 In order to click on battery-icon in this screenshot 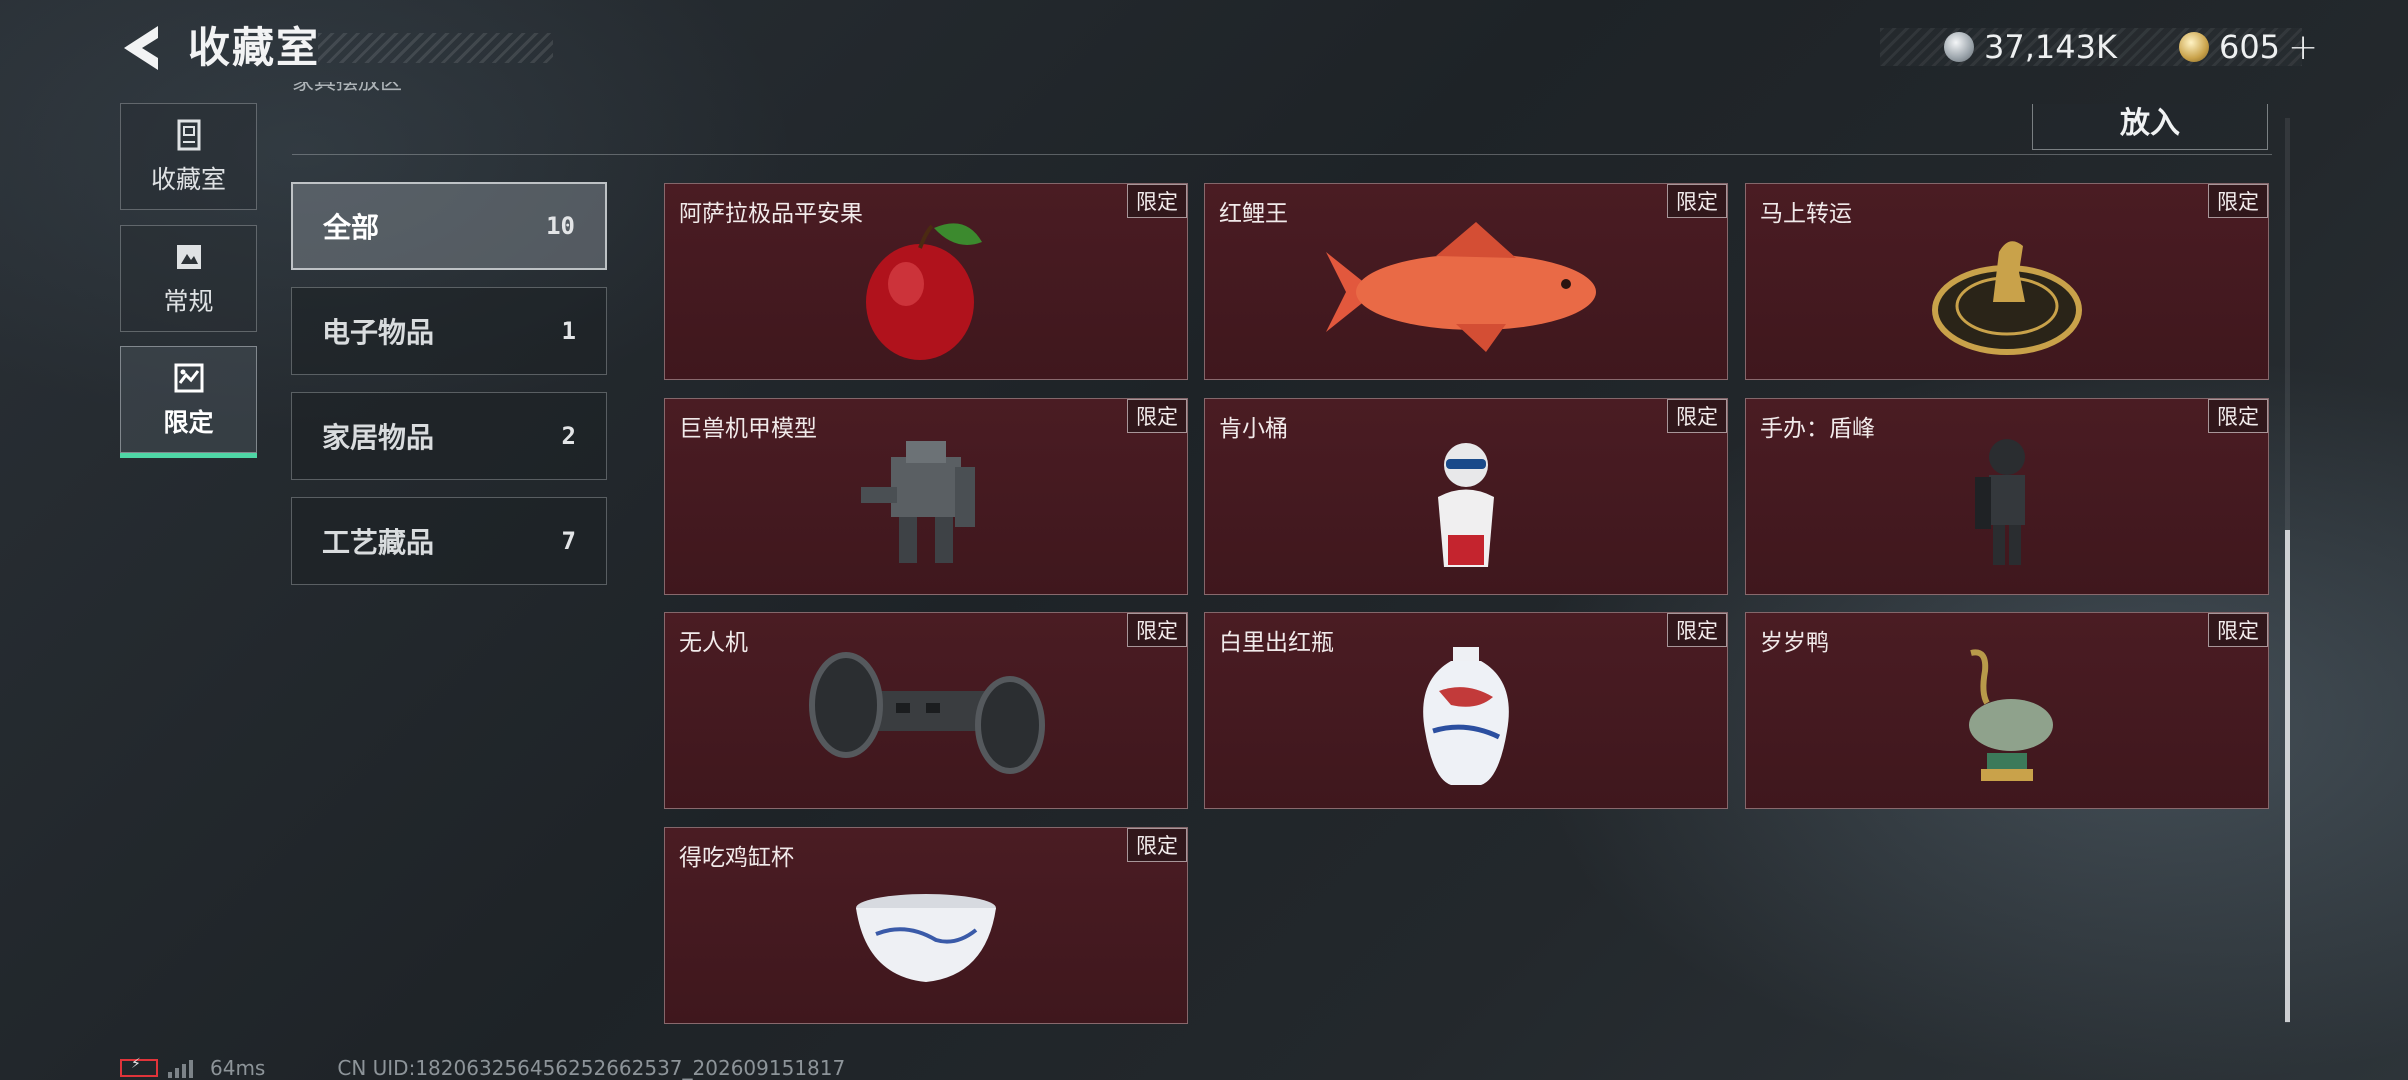, I will do `click(139, 1066)`.